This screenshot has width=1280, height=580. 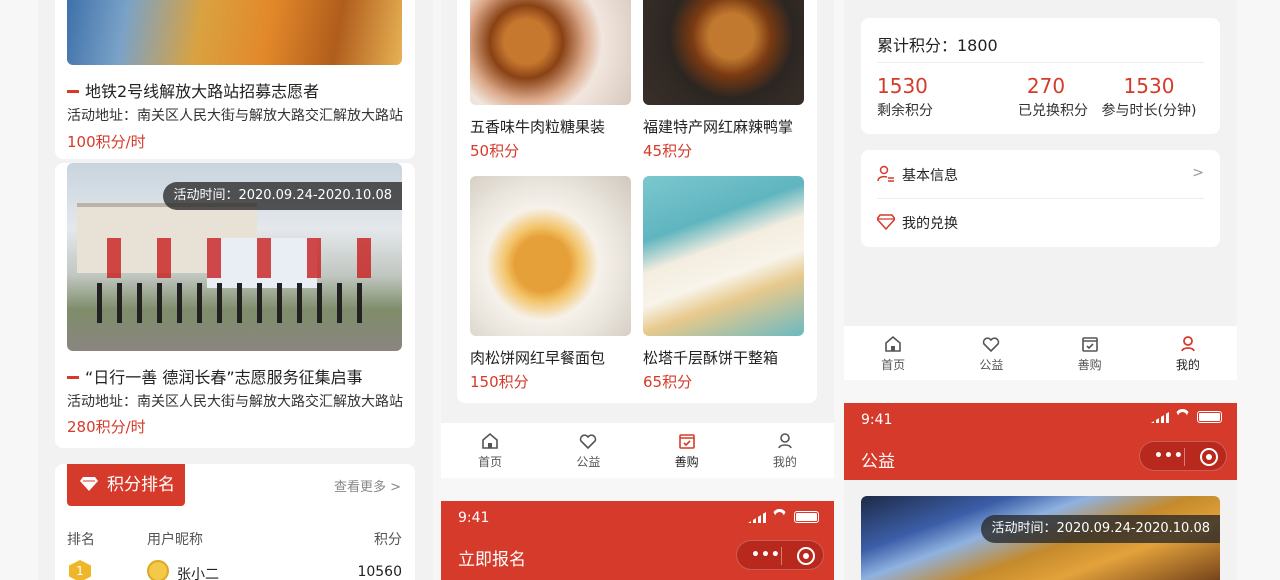 What do you see at coordinates (537, 126) in the screenshot?
I see `product-name-1: 五香味牛肉粒糖果装` at bounding box center [537, 126].